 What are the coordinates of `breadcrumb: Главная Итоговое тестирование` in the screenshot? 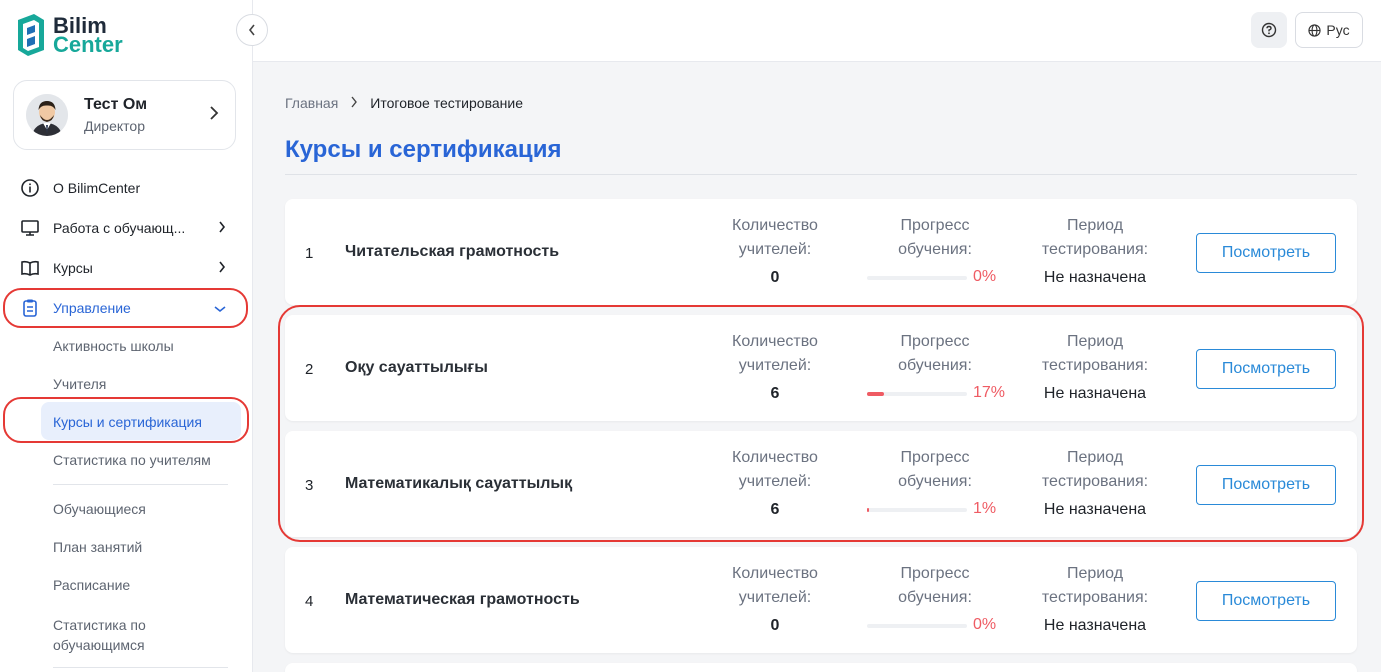 It's located at (404, 103).